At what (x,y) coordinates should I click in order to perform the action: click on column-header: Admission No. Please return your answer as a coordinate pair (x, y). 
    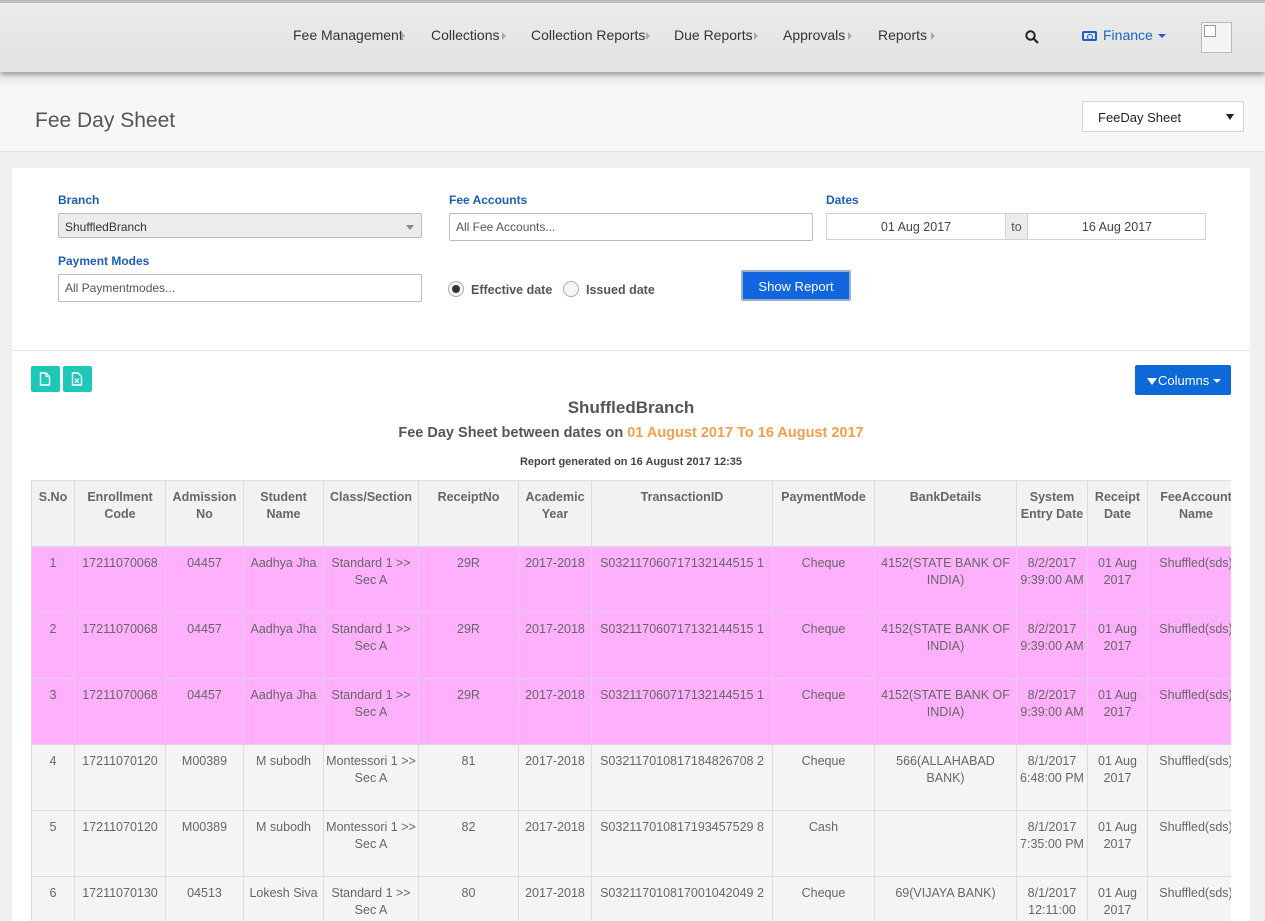
    Looking at the image, I should click on (204, 513).